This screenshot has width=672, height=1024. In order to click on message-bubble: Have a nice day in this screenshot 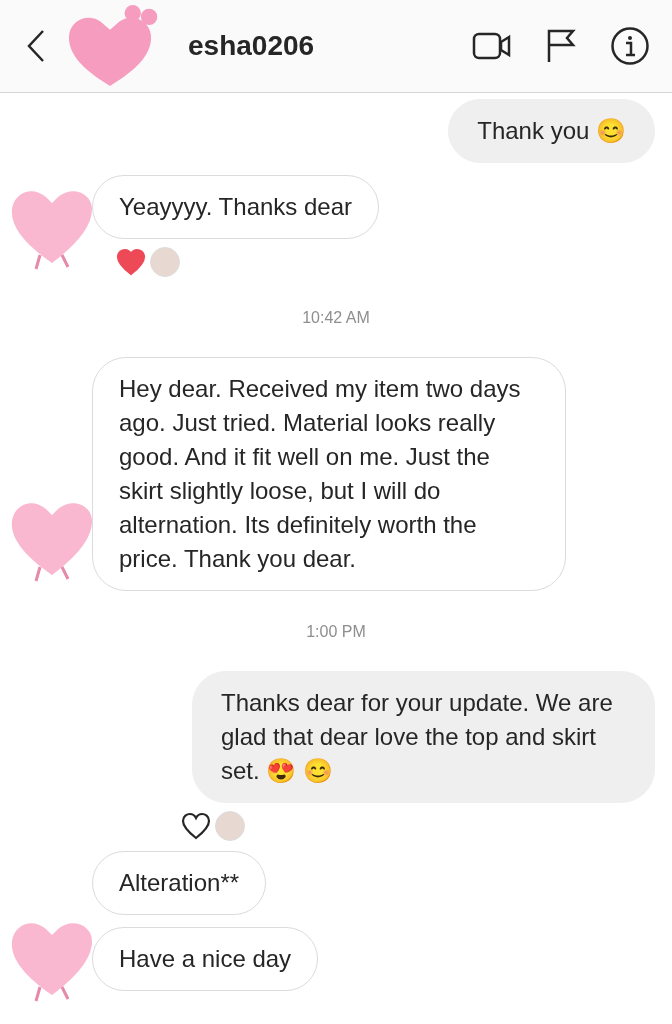, I will do `click(205, 959)`.